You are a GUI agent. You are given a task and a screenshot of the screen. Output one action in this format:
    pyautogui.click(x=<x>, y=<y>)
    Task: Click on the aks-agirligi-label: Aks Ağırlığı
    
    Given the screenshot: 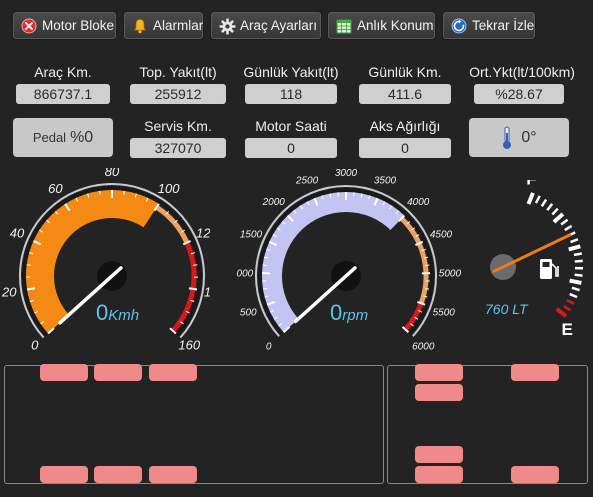 What is the action you would take?
    pyautogui.click(x=405, y=126)
    